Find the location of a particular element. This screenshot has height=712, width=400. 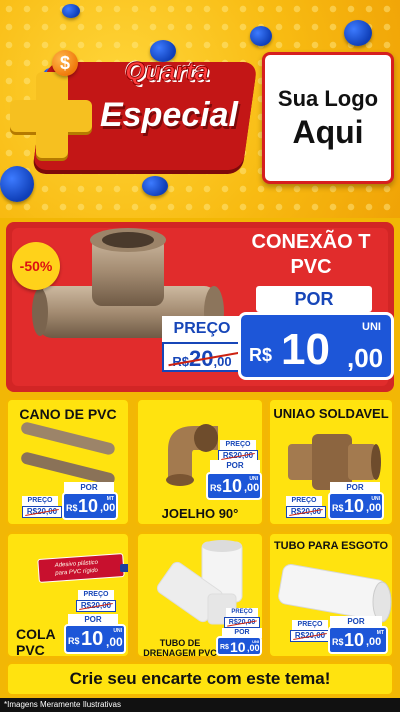

product-name-line1: COLA is located at coordinates (36, 634).